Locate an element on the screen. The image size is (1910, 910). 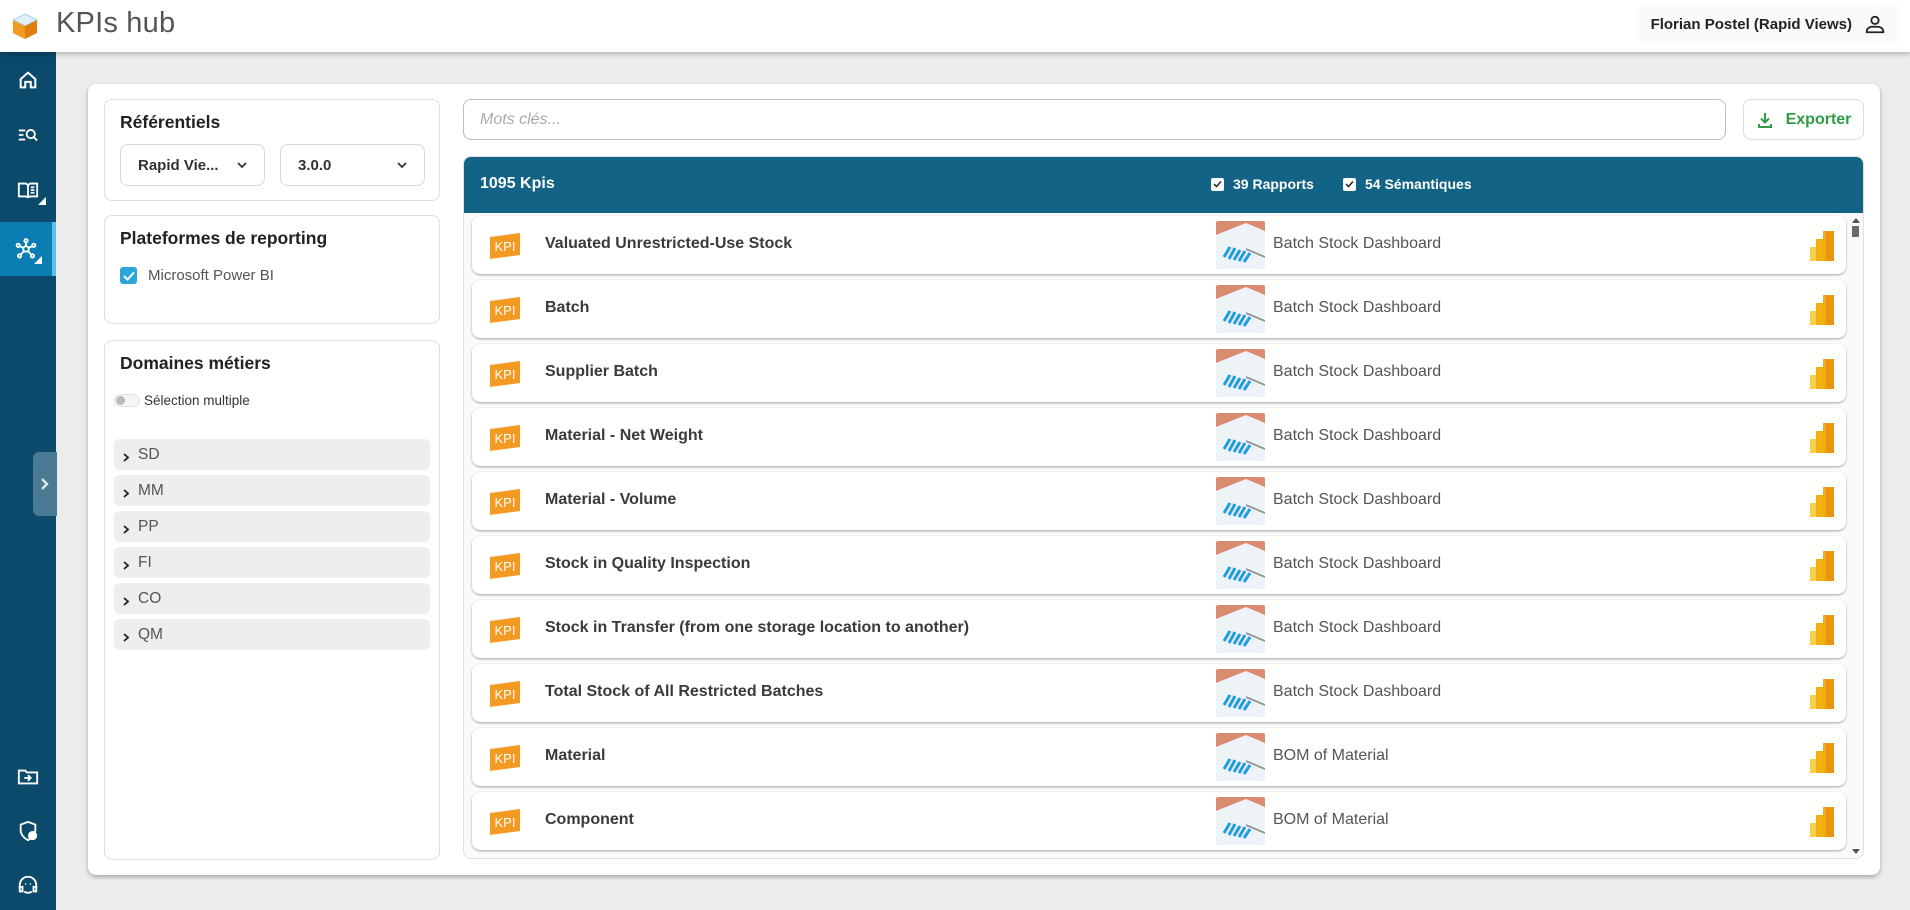
domain-item: PP is located at coordinates (272, 526).